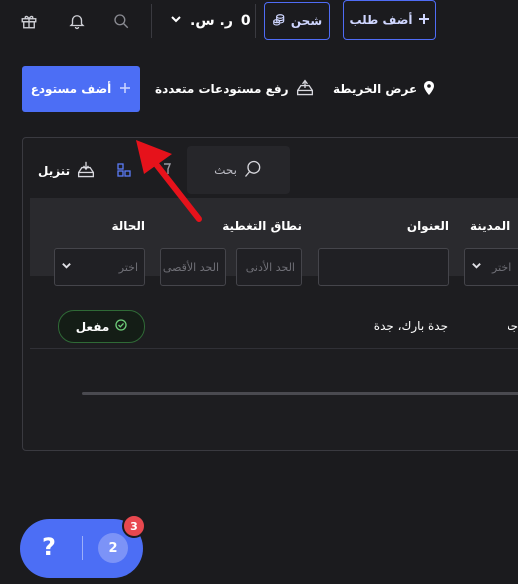 Image resolution: width=518 pixels, height=584 pixels. I want to click on row-city: جدة, so click(513, 326).